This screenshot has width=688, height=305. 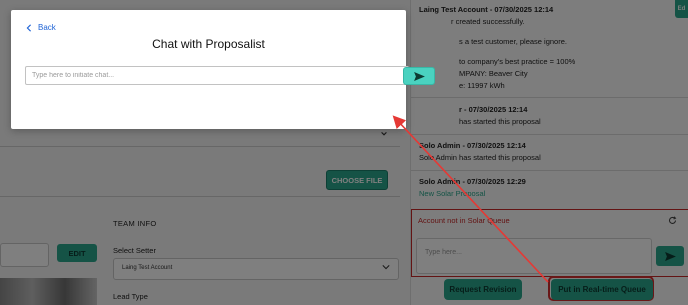 I want to click on chat-send-button, so click(x=419, y=76).